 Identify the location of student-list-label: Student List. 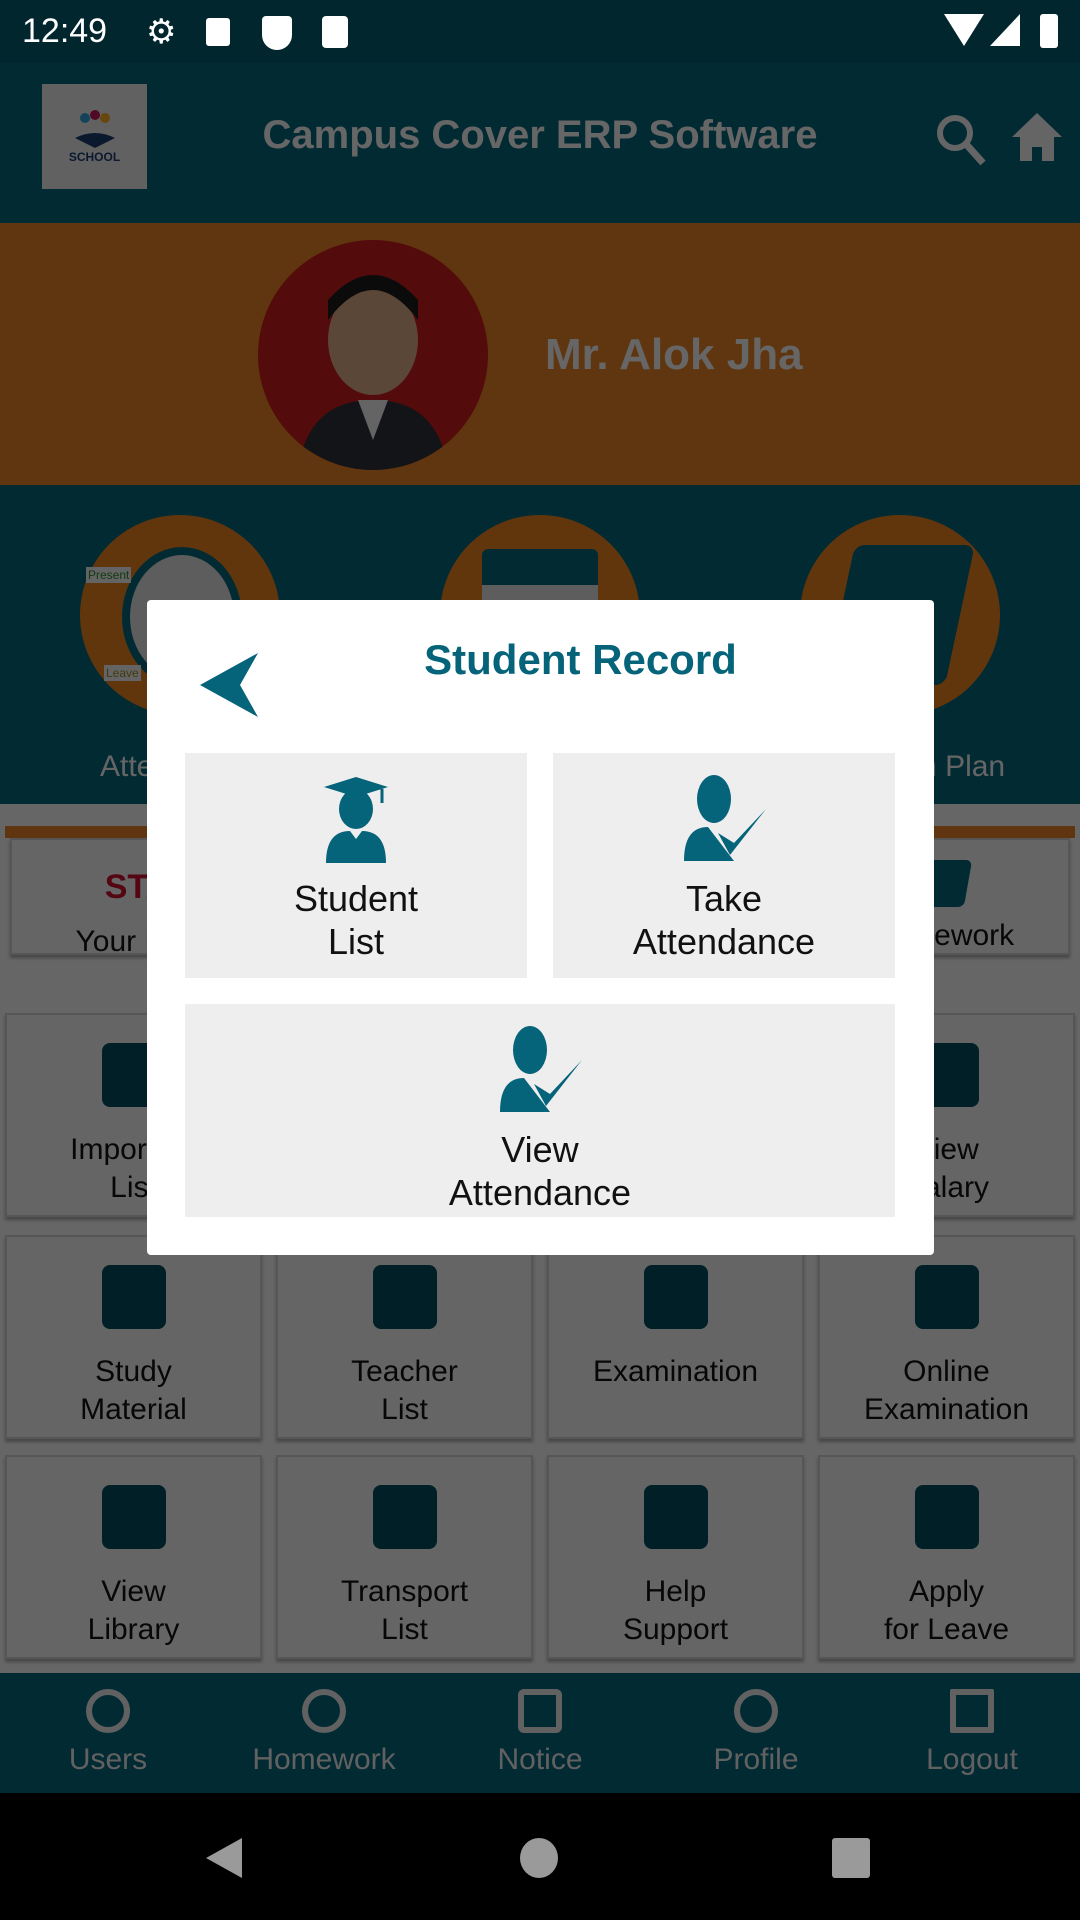
(356, 920).